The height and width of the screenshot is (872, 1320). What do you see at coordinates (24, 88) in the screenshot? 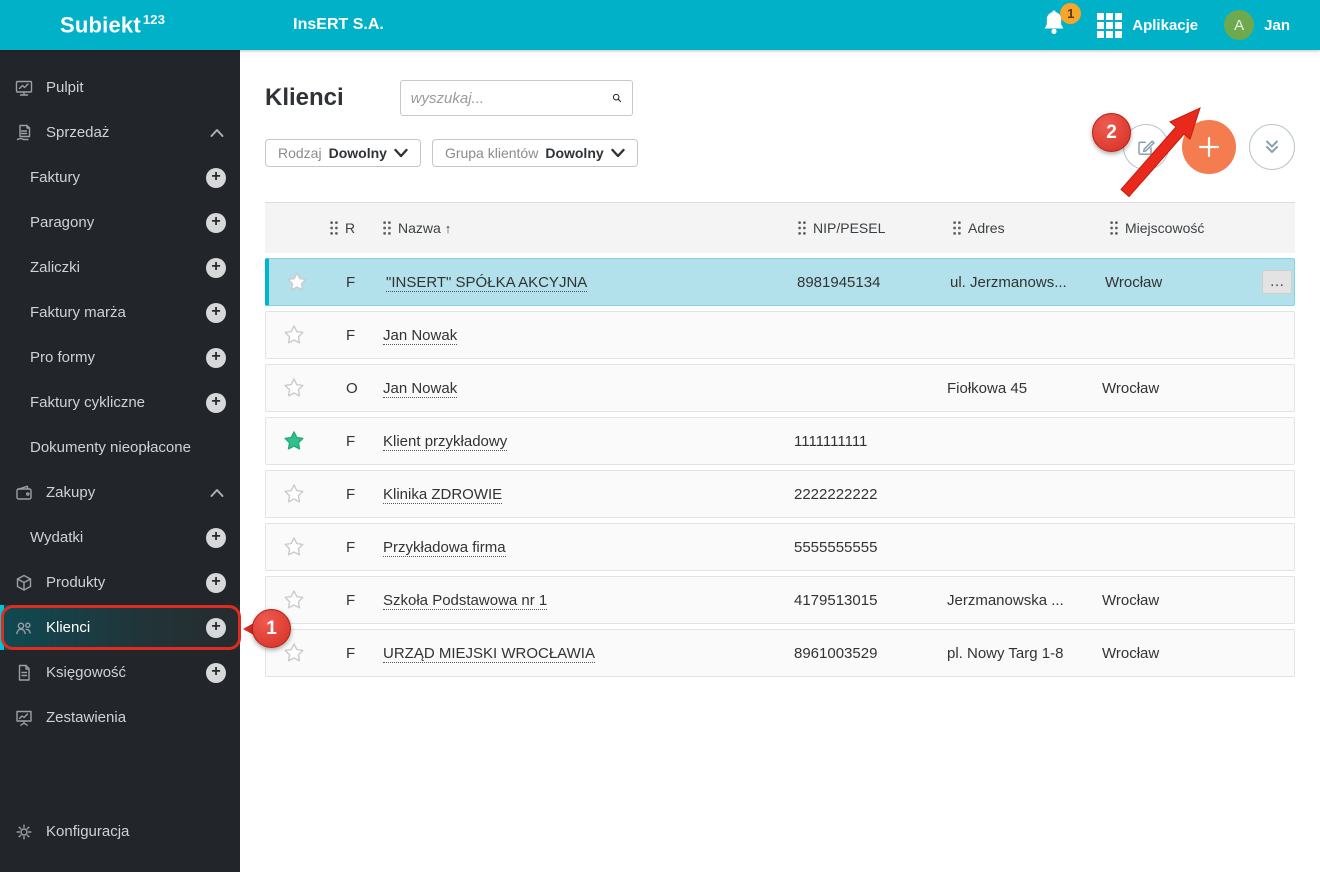
I see `desktop-icon` at bounding box center [24, 88].